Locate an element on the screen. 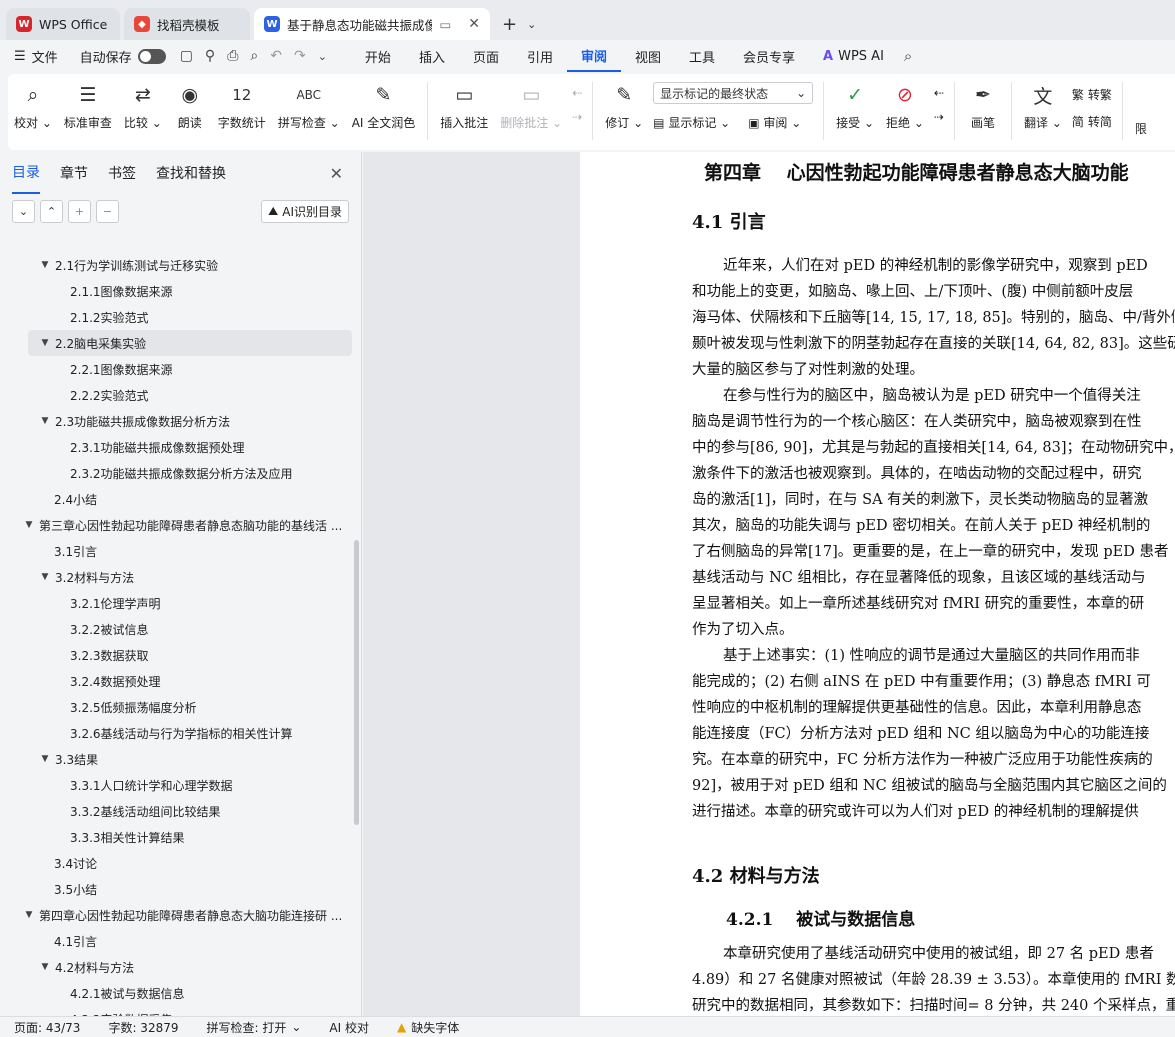 The width and height of the screenshot is (1175, 1037). toc-item: 3.2.2被试信息 is located at coordinates (176, 629).